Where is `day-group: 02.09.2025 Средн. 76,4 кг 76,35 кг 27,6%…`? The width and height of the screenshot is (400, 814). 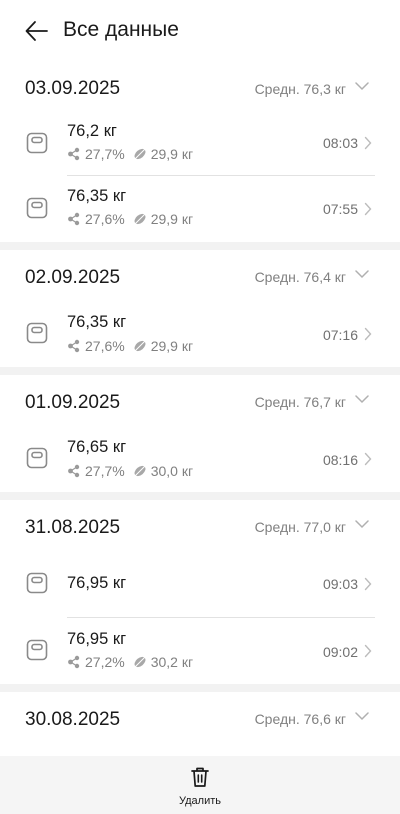 day-group: 02.09.2025 Средн. 76,4 кг 76,35 кг 27,6%… is located at coordinates (200, 308).